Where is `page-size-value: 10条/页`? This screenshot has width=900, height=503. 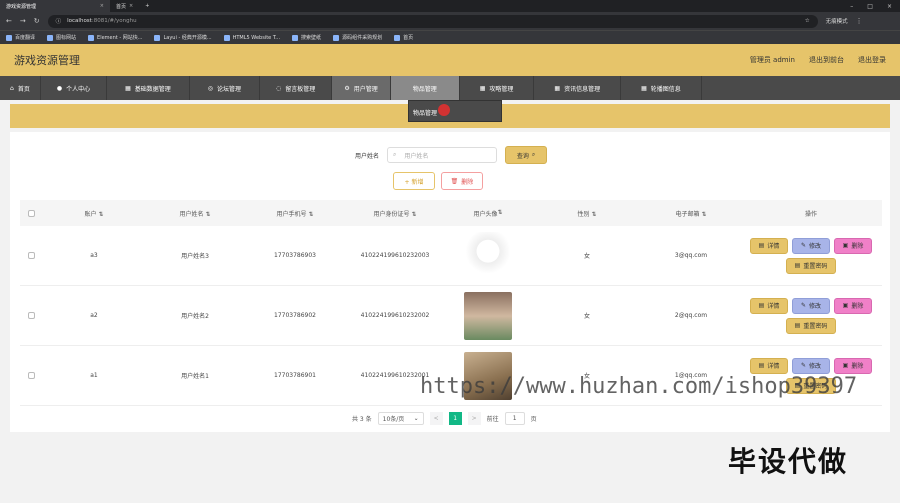 page-size-value: 10条/页 is located at coordinates (393, 419).